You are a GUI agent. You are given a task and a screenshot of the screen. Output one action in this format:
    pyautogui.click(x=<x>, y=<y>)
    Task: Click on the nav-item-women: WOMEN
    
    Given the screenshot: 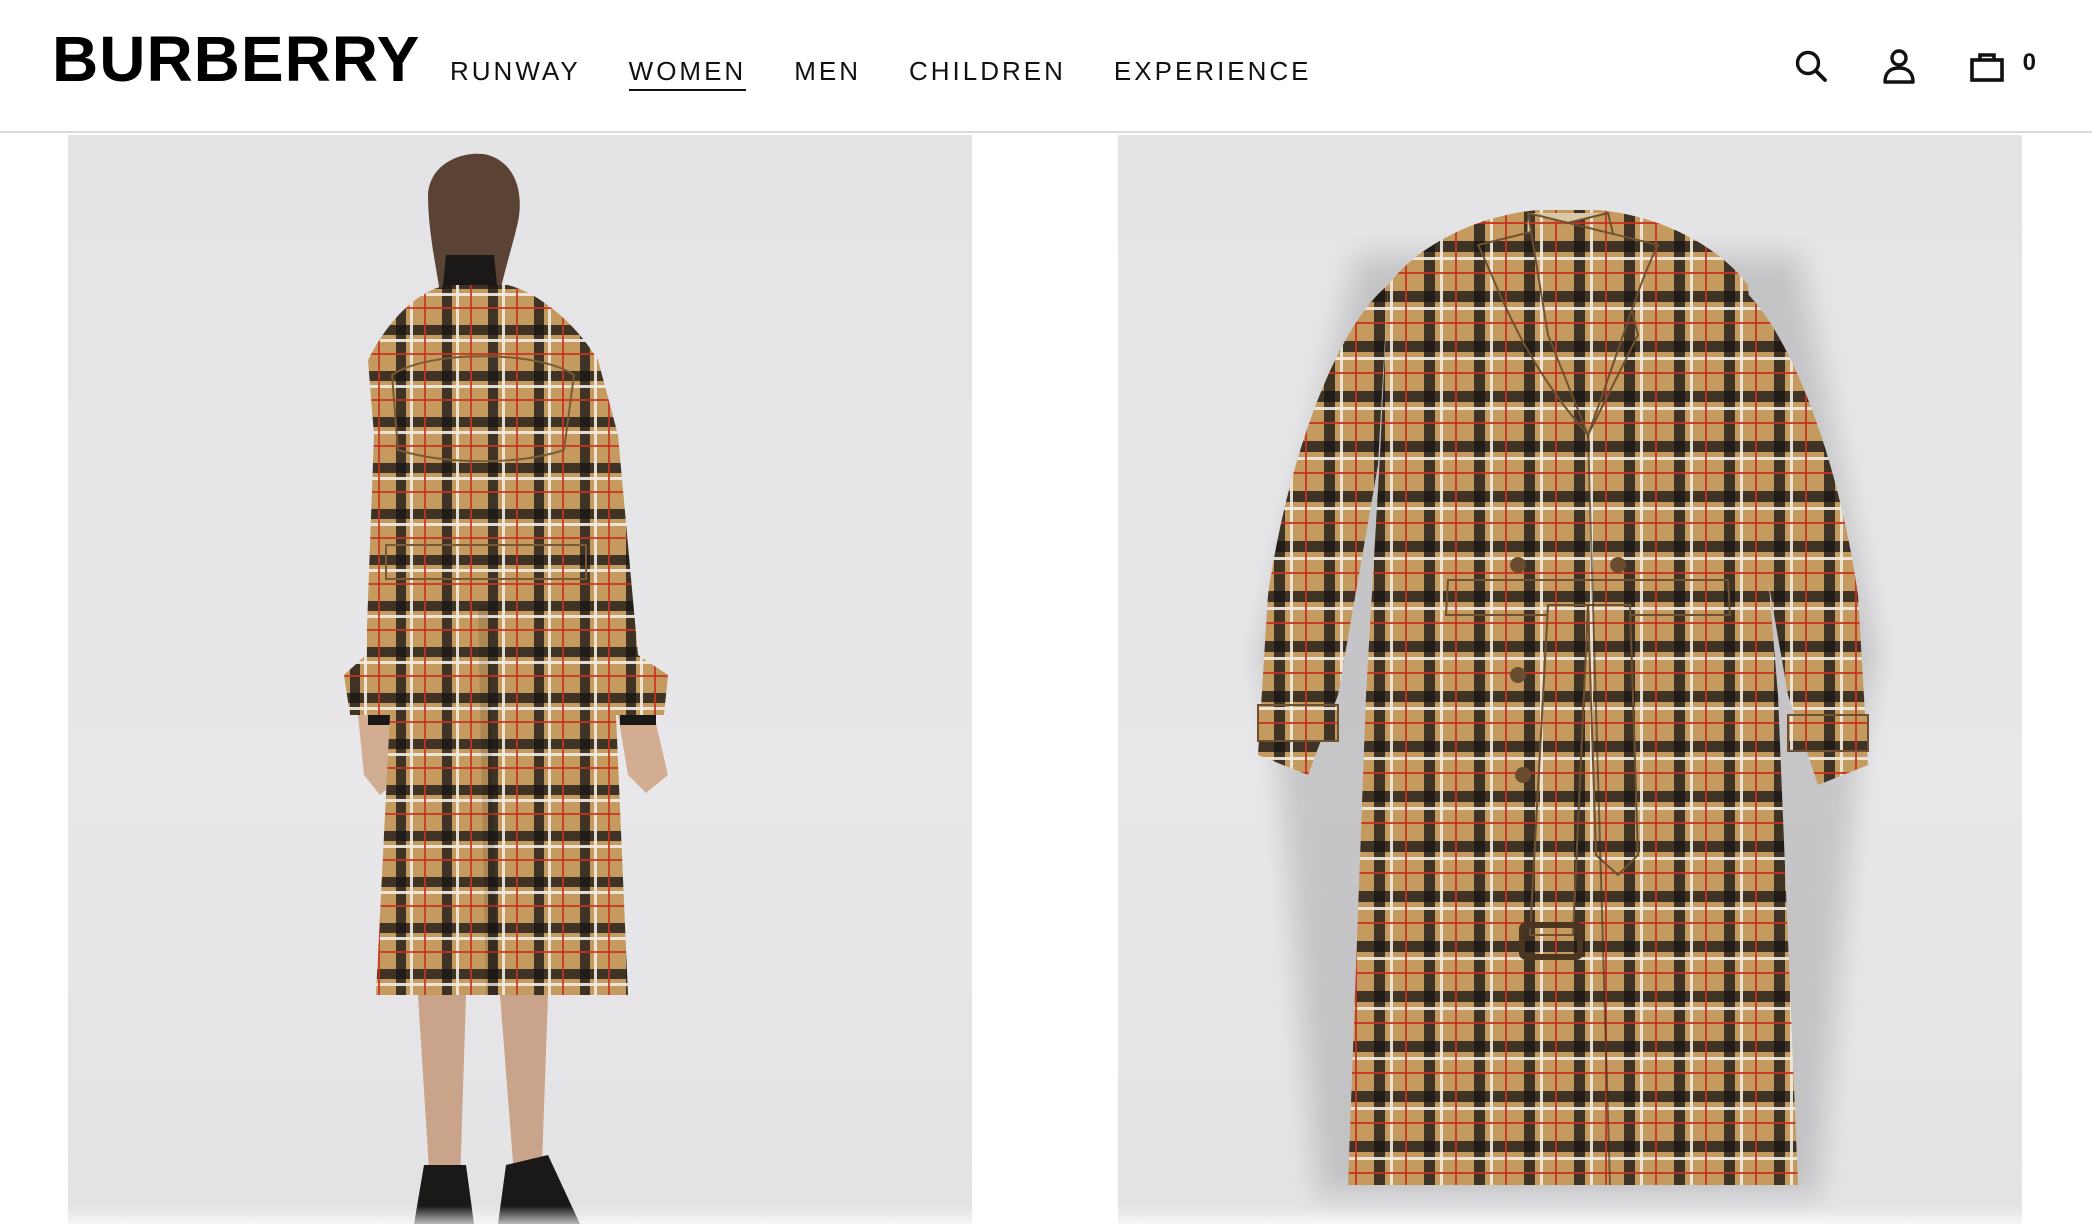 What is the action you would take?
    pyautogui.click(x=687, y=73)
    